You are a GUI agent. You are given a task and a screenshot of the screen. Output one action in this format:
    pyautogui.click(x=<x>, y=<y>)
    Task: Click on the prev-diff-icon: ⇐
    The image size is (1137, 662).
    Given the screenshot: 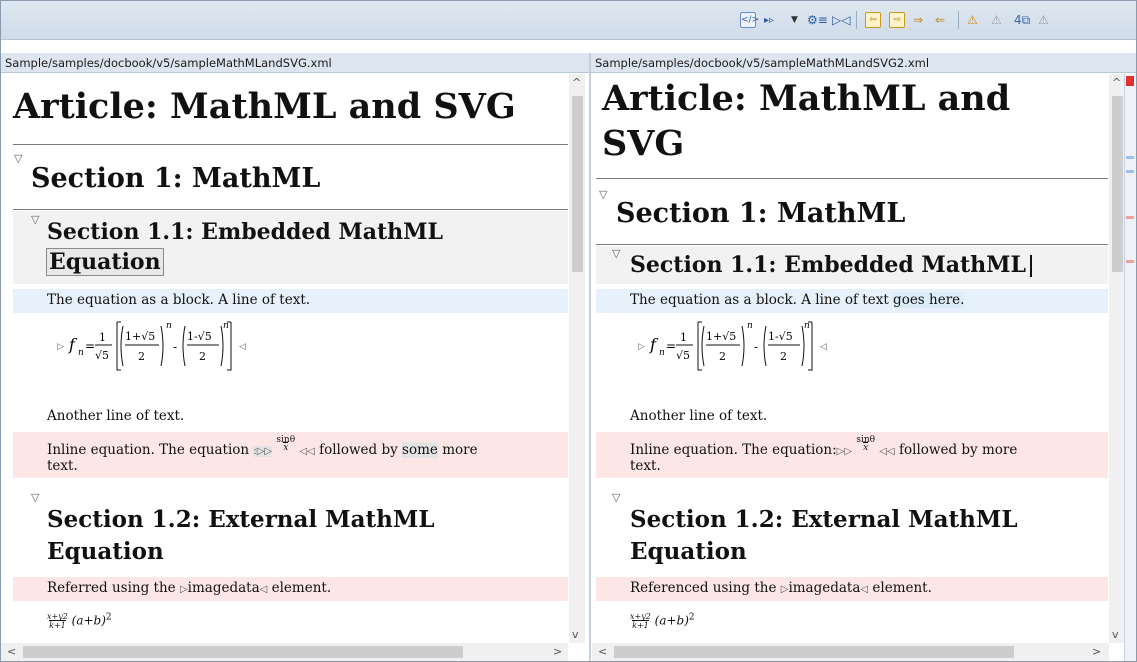 What is the action you would take?
    pyautogui.click(x=940, y=20)
    